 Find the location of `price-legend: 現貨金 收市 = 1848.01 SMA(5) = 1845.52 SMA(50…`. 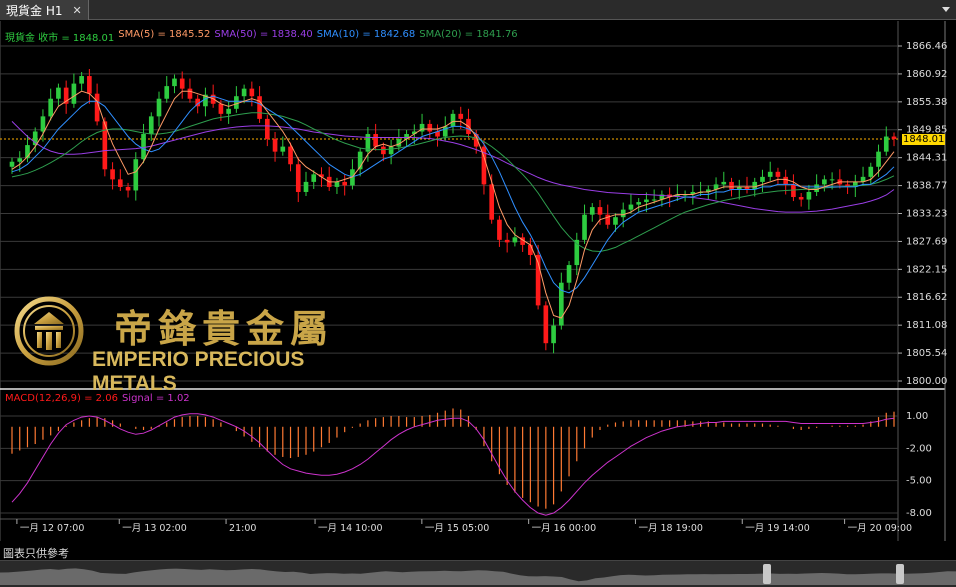

price-legend: 現貨金 收市 = 1848.01 SMA(5) = 1845.52 SMA(50… is located at coordinates (261, 36).